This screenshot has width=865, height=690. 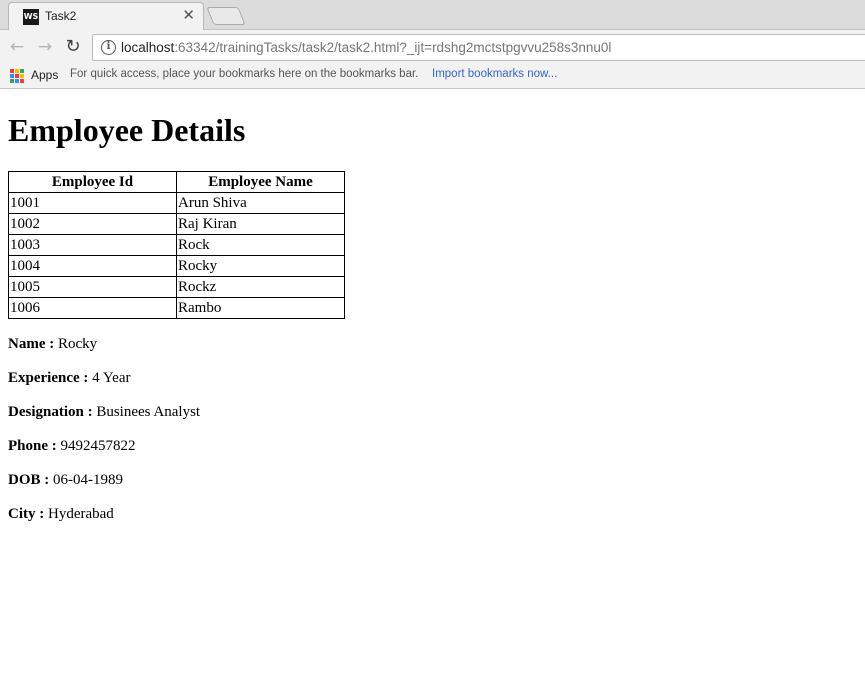 What do you see at coordinates (432, 15) in the screenshot?
I see `tab-strip: WS Task2 ✕` at bounding box center [432, 15].